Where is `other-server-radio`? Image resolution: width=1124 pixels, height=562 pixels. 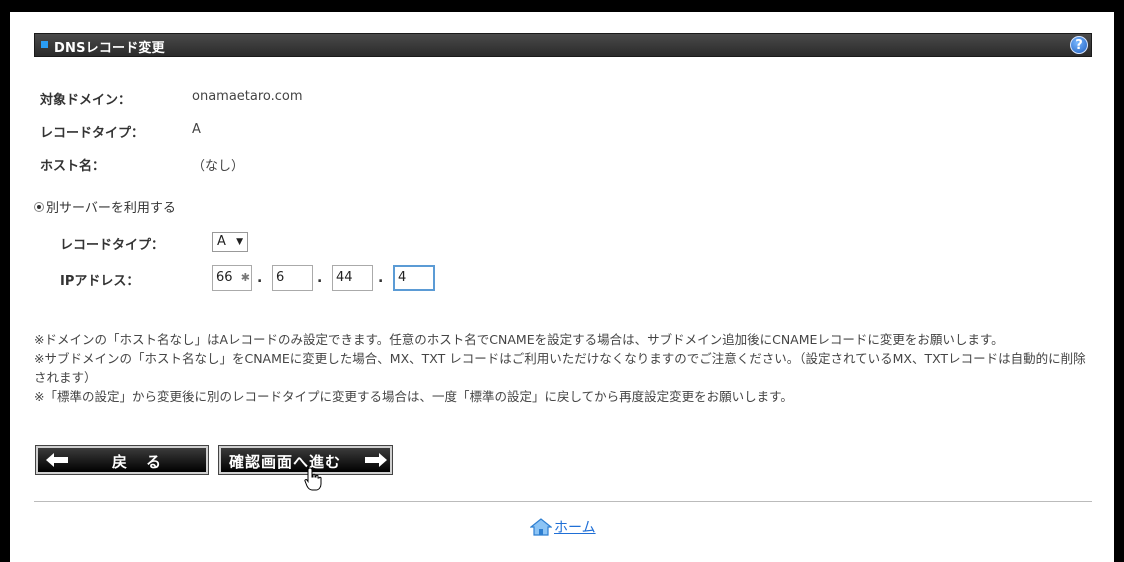 other-server-radio is located at coordinates (39, 206).